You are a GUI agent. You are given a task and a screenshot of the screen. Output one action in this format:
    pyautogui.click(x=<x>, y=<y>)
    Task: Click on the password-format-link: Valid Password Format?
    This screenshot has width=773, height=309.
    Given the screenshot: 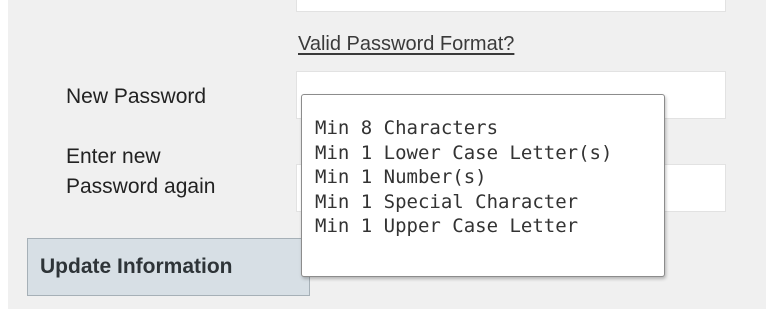 What is the action you would take?
    pyautogui.click(x=406, y=44)
    